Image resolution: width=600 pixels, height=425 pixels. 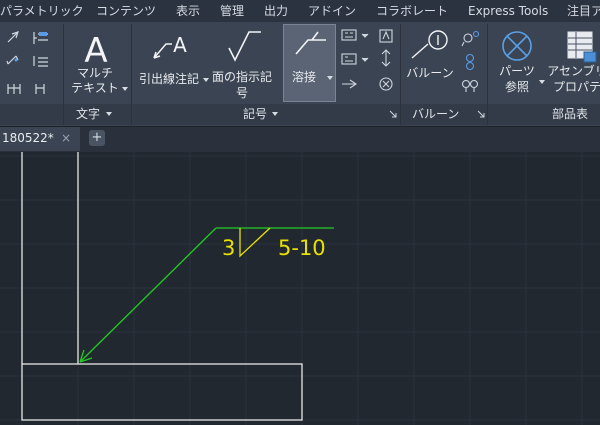 What do you see at coordinates (232, 11) in the screenshot?
I see `menu-manage: 管理` at bounding box center [232, 11].